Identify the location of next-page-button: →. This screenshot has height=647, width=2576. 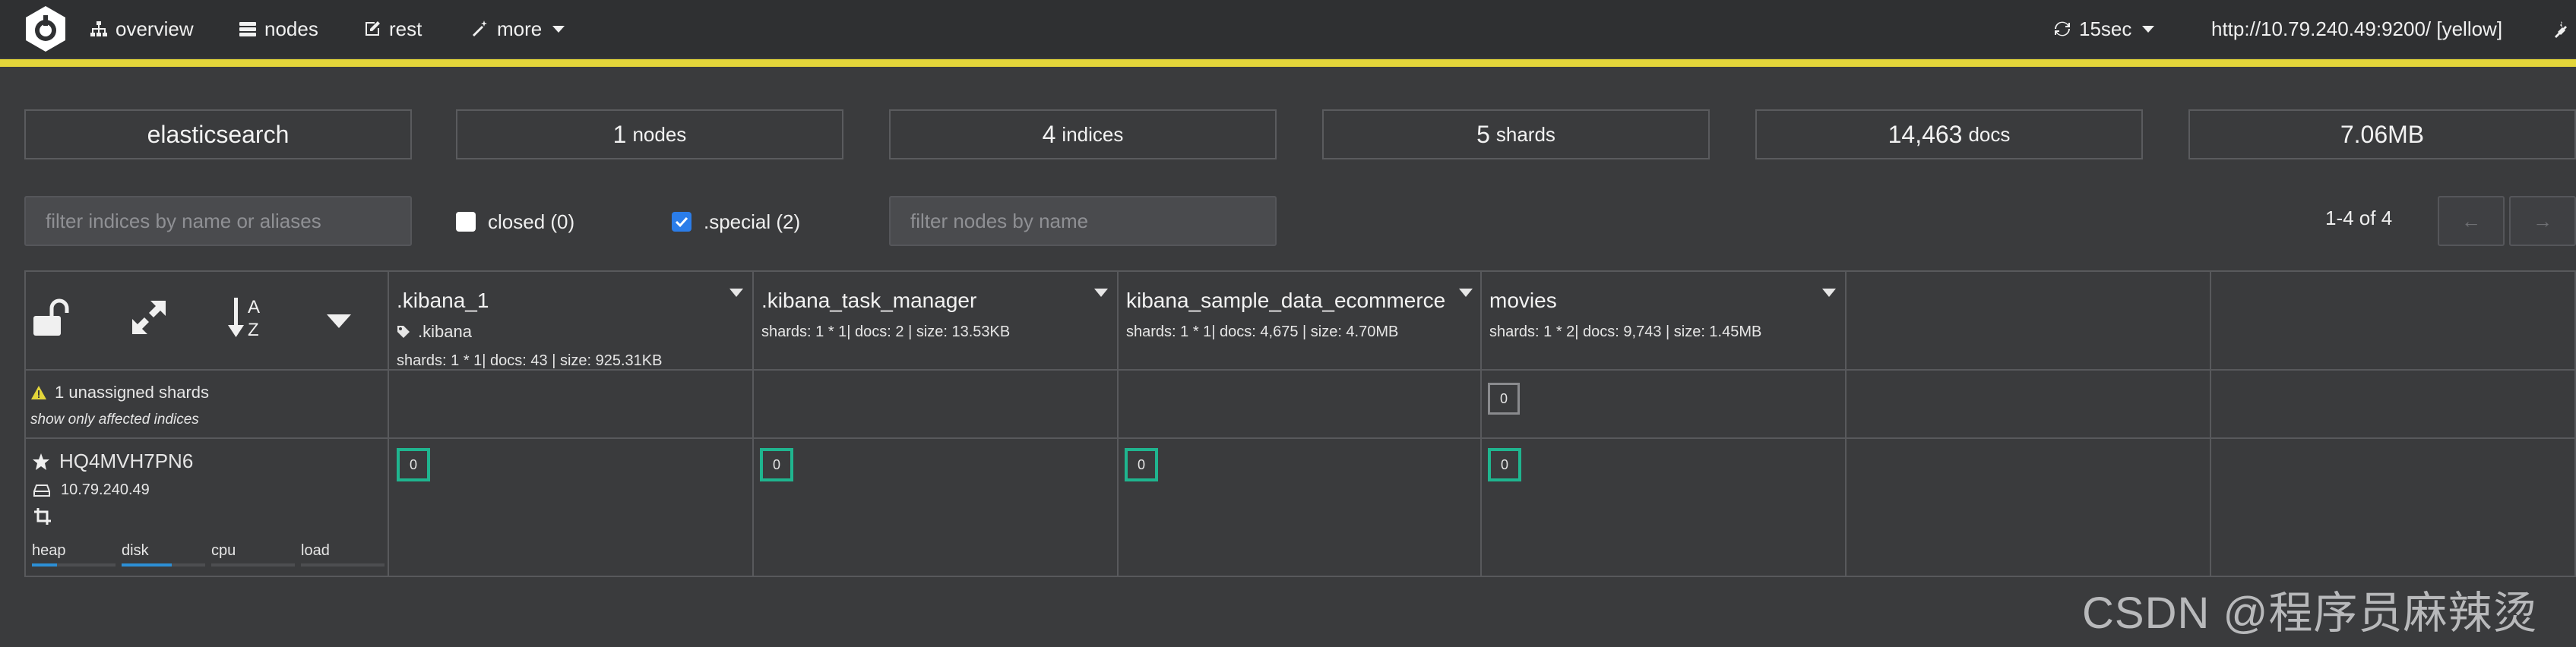
(2542, 221).